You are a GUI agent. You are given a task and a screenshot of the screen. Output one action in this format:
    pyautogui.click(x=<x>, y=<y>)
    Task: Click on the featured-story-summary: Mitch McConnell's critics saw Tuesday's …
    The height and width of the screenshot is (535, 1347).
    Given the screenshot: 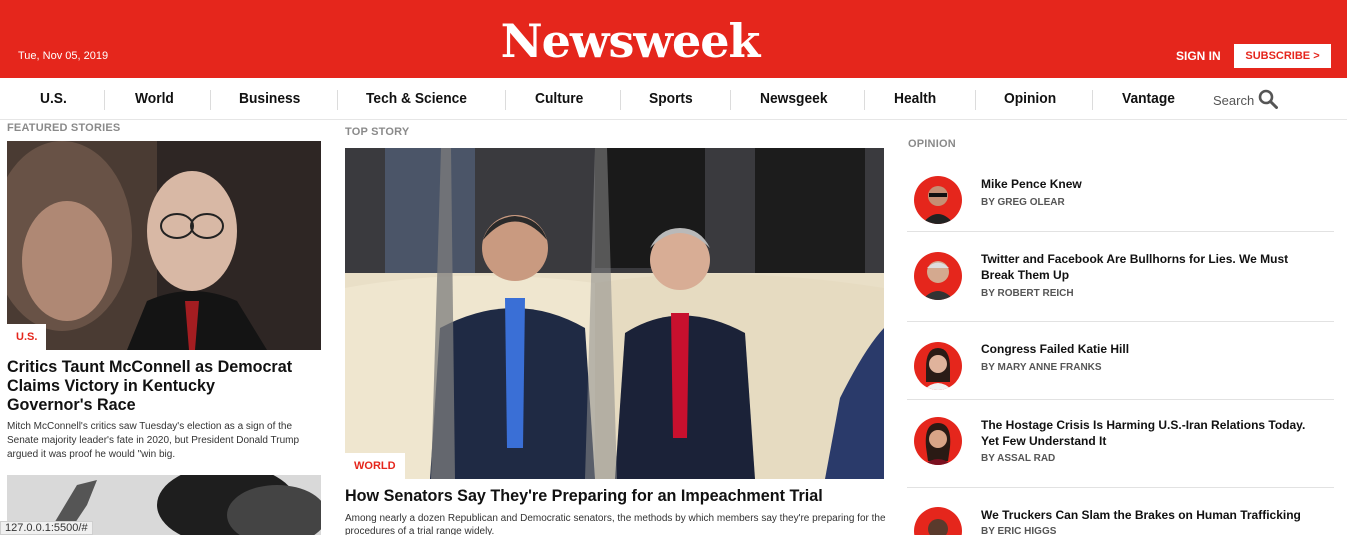 What is the action you would take?
    pyautogui.click(x=153, y=440)
    